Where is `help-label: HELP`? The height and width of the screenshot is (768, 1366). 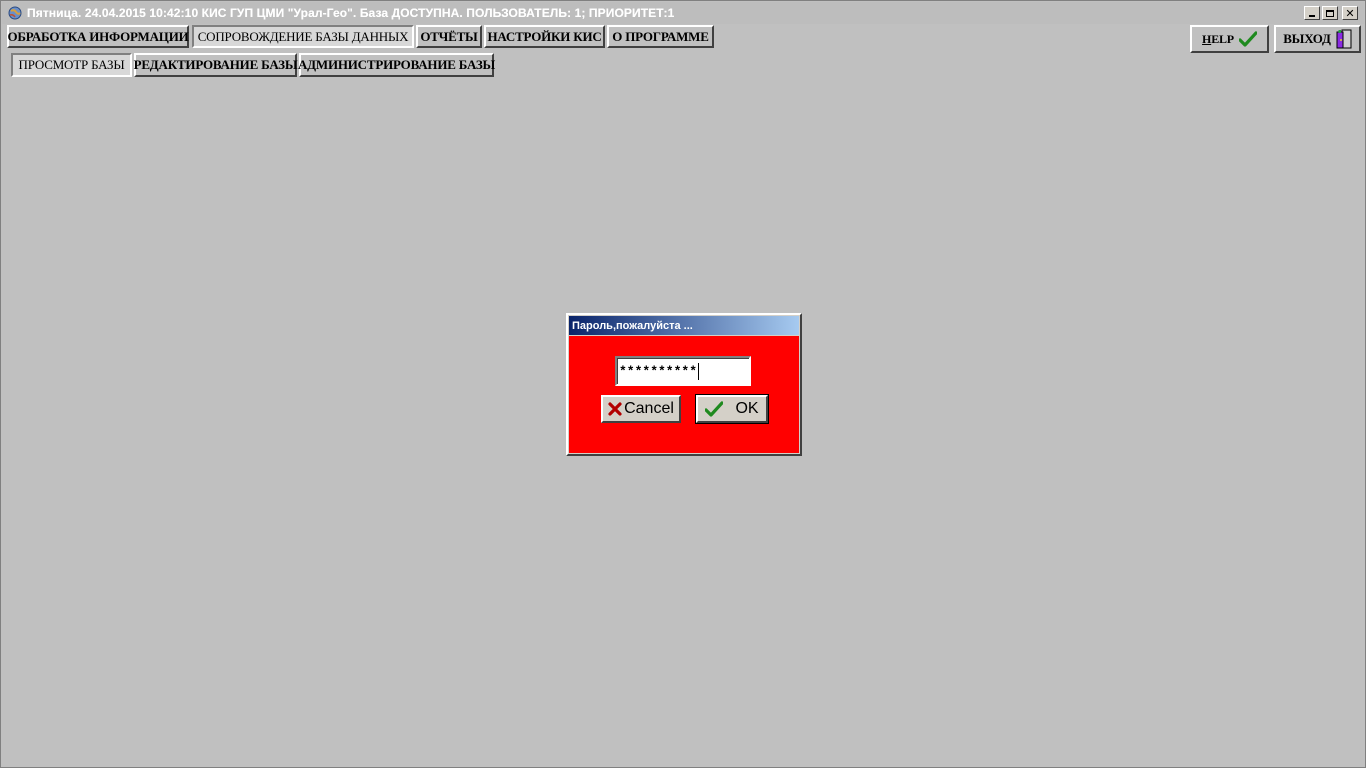 help-label: HELP is located at coordinates (1218, 38).